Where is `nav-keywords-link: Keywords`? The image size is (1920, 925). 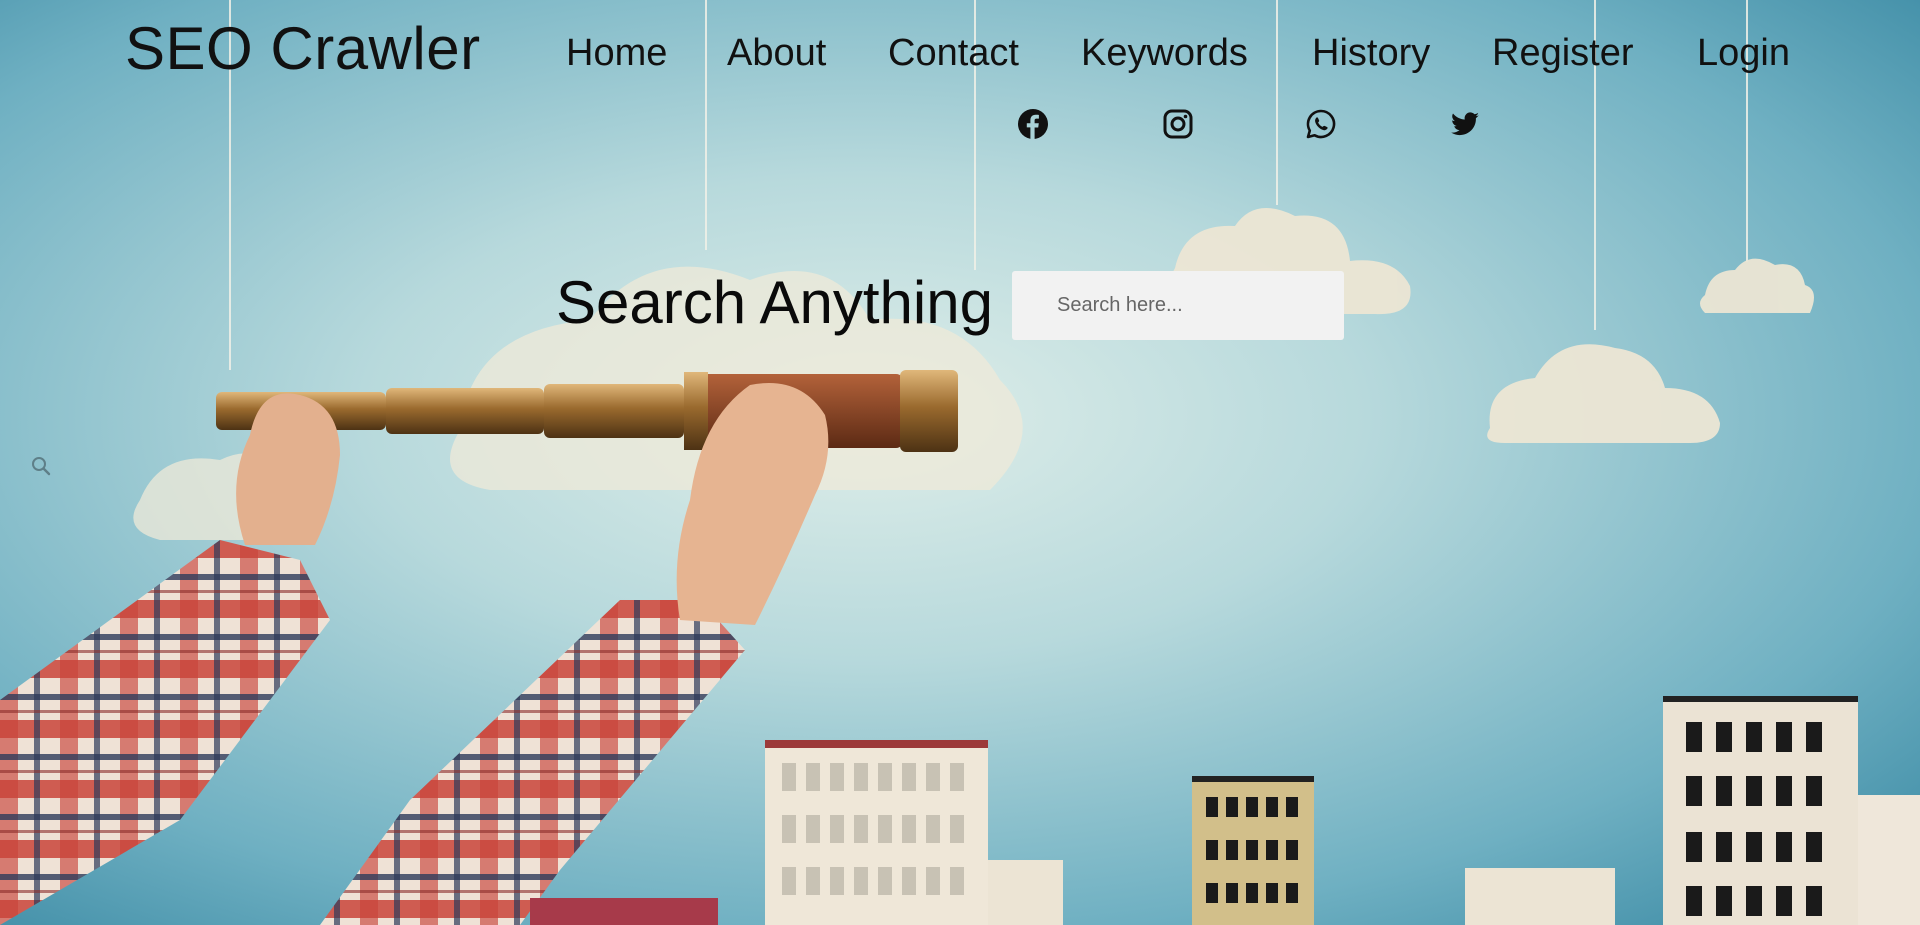 nav-keywords-link: Keywords is located at coordinates (1164, 53).